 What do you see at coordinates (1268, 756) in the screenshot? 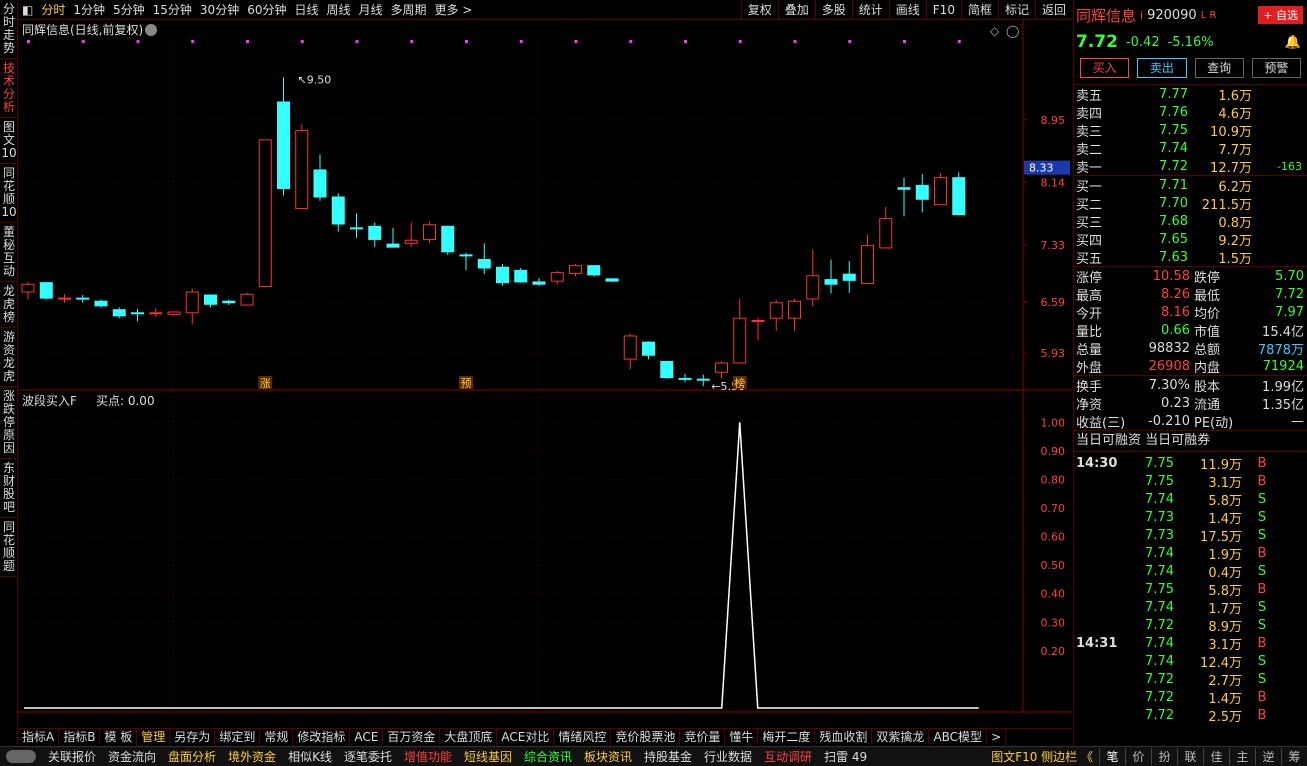
I see `panel-tab-6: 逆` at bounding box center [1268, 756].